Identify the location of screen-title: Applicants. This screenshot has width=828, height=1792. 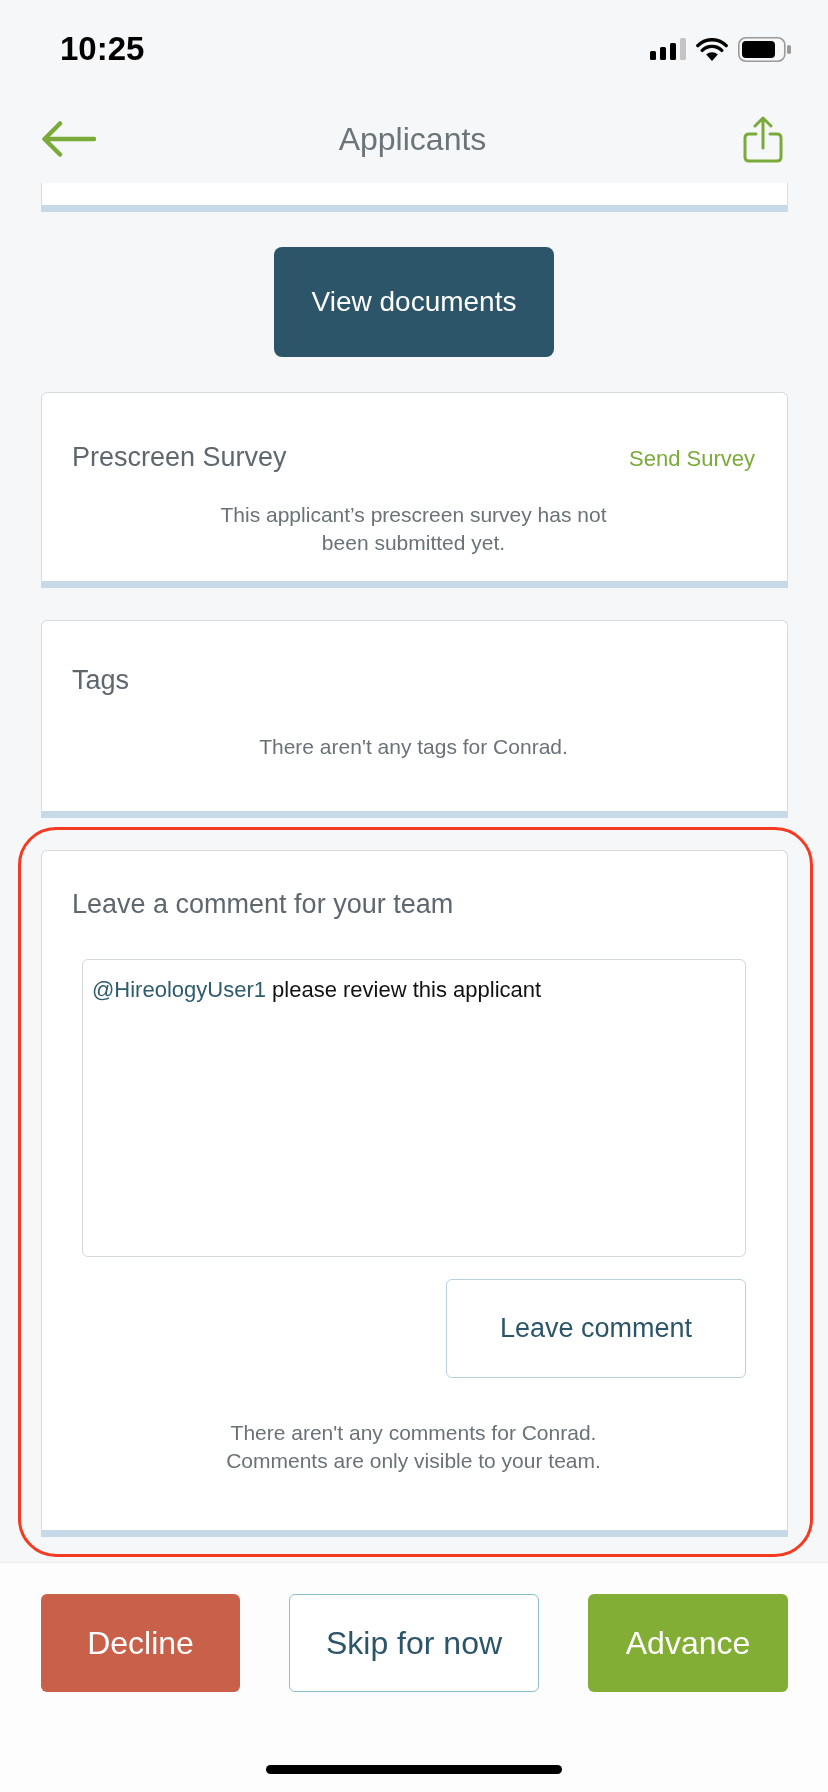
(412, 139).